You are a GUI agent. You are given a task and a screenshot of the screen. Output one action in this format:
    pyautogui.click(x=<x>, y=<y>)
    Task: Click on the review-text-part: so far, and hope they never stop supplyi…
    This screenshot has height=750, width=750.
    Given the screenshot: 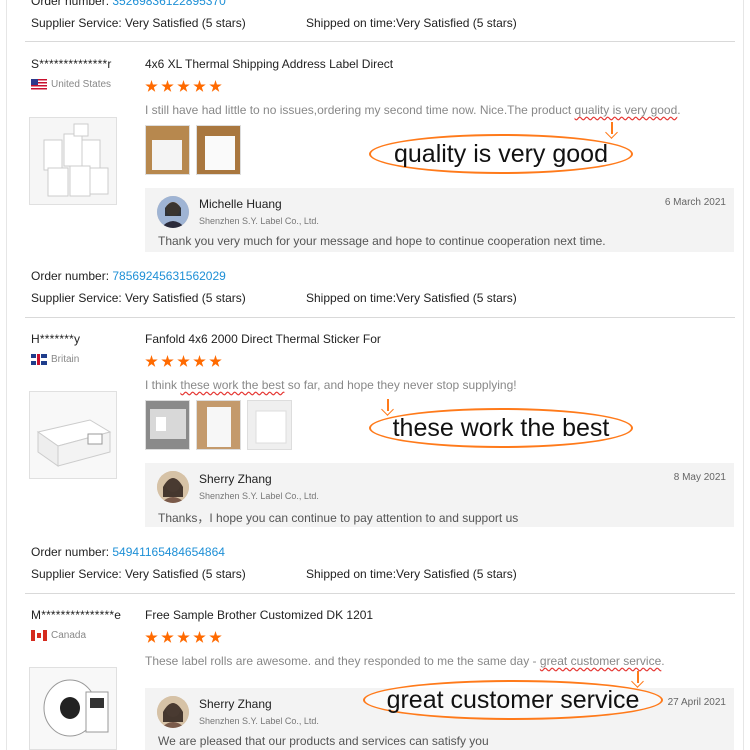 What is the action you would take?
    pyautogui.click(x=400, y=385)
    